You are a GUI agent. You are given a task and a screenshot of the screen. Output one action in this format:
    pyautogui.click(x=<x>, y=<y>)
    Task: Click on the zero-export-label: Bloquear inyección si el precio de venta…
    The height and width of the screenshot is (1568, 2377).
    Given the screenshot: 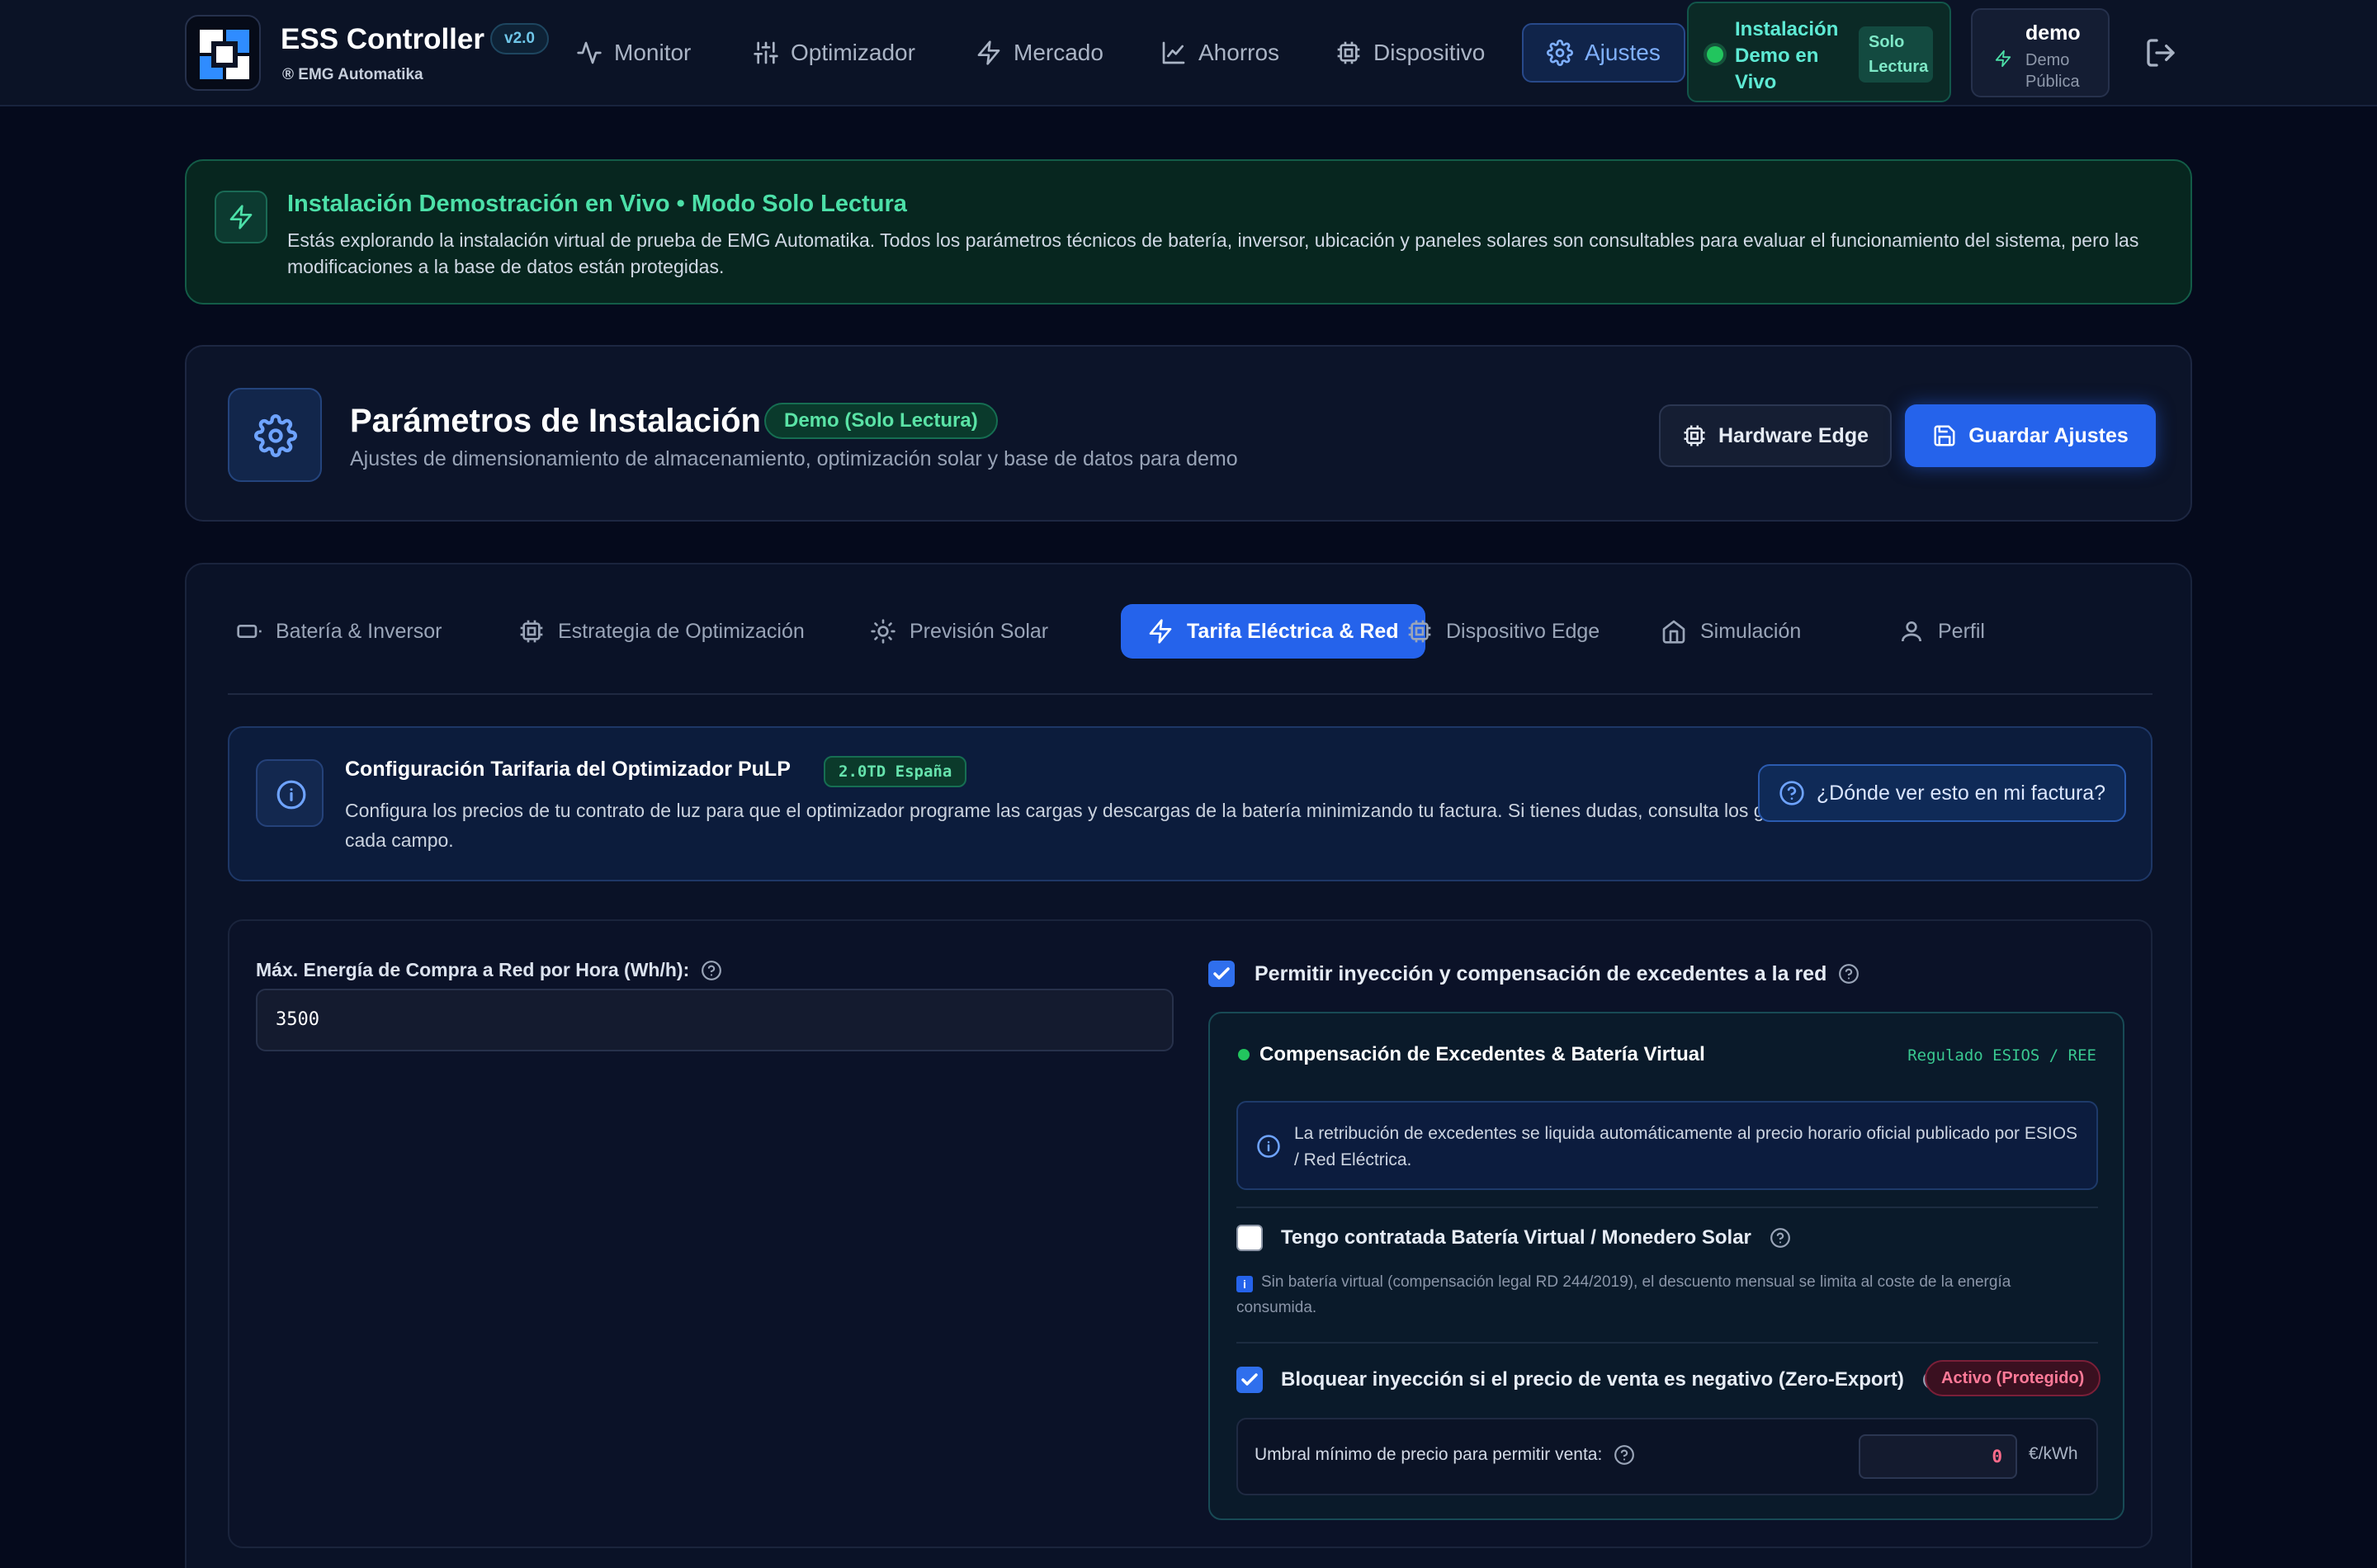 What is the action you would take?
    pyautogui.click(x=1592, y=1379)
    